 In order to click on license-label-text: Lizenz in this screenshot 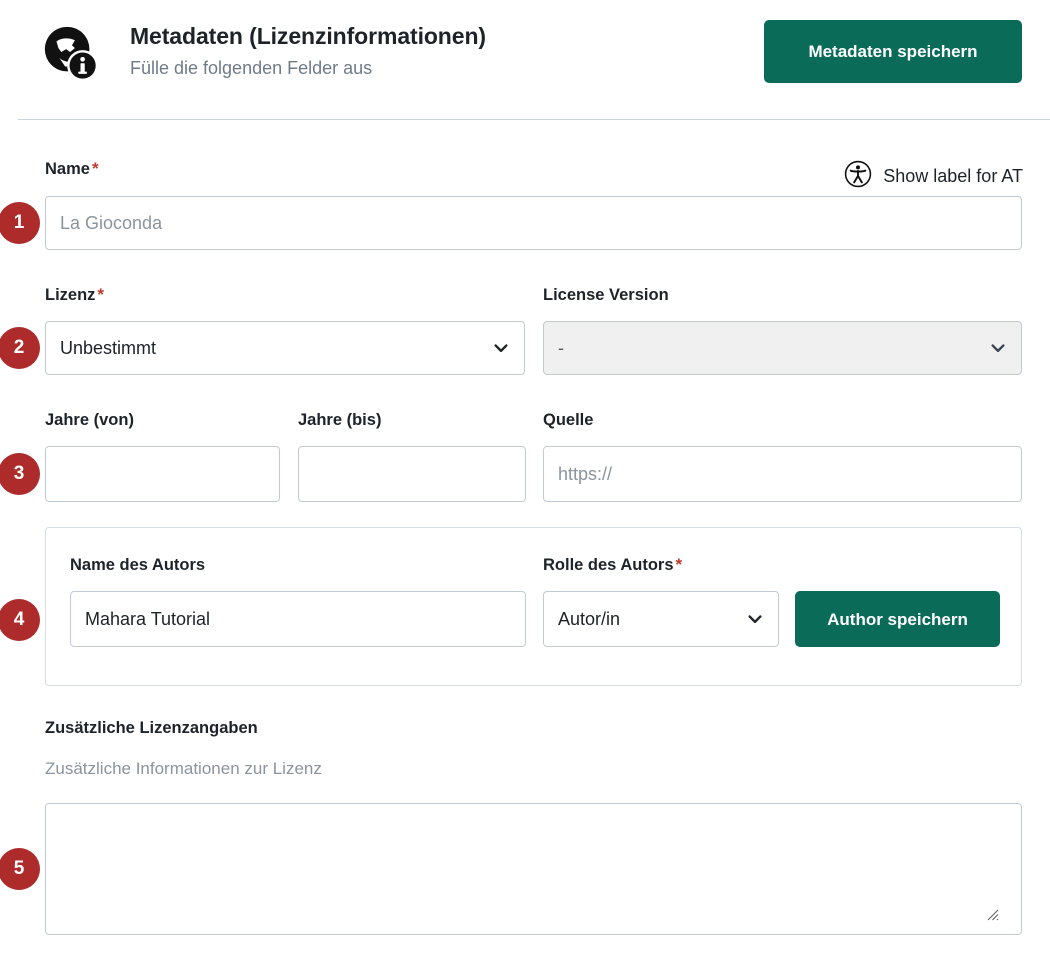, I will do `click(70, 295)`.